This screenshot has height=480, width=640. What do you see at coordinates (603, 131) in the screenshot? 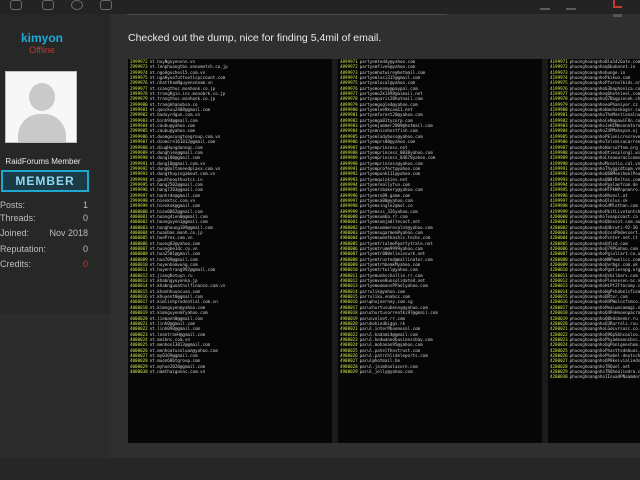
I see `dump-line-email: phuonghoangnhoZ4PMahayon.oj` at bounding box center [603, 131].